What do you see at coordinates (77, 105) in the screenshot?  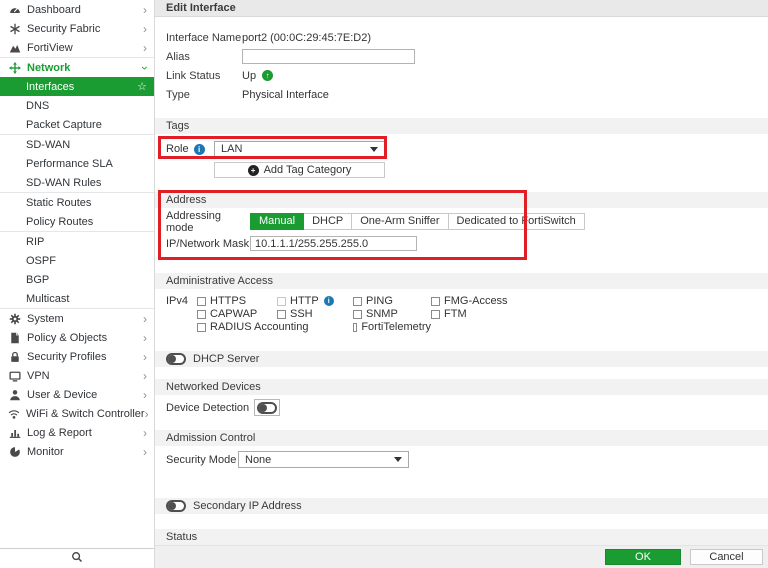 I see `sidebar-item-dns: DNS` at bounding box center [77, 105].